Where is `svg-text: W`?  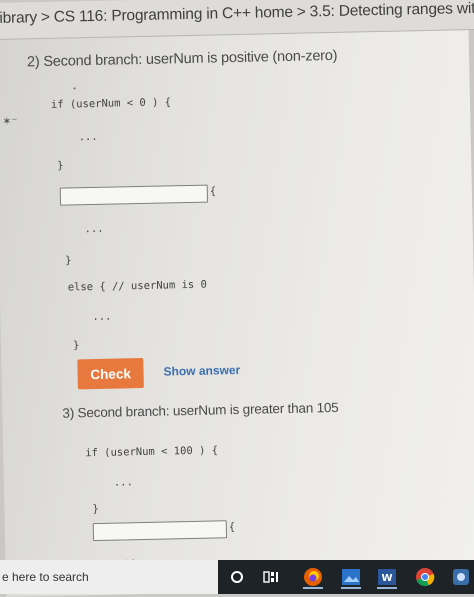 svg-text: W is located at coordinates (386, 578).